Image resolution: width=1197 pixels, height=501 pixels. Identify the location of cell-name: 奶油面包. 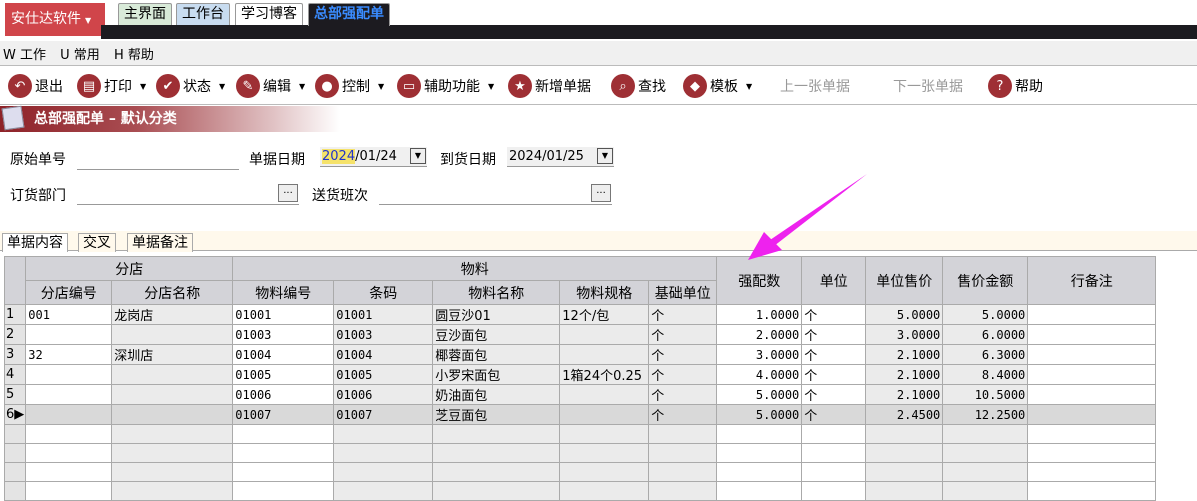
(496, 394).